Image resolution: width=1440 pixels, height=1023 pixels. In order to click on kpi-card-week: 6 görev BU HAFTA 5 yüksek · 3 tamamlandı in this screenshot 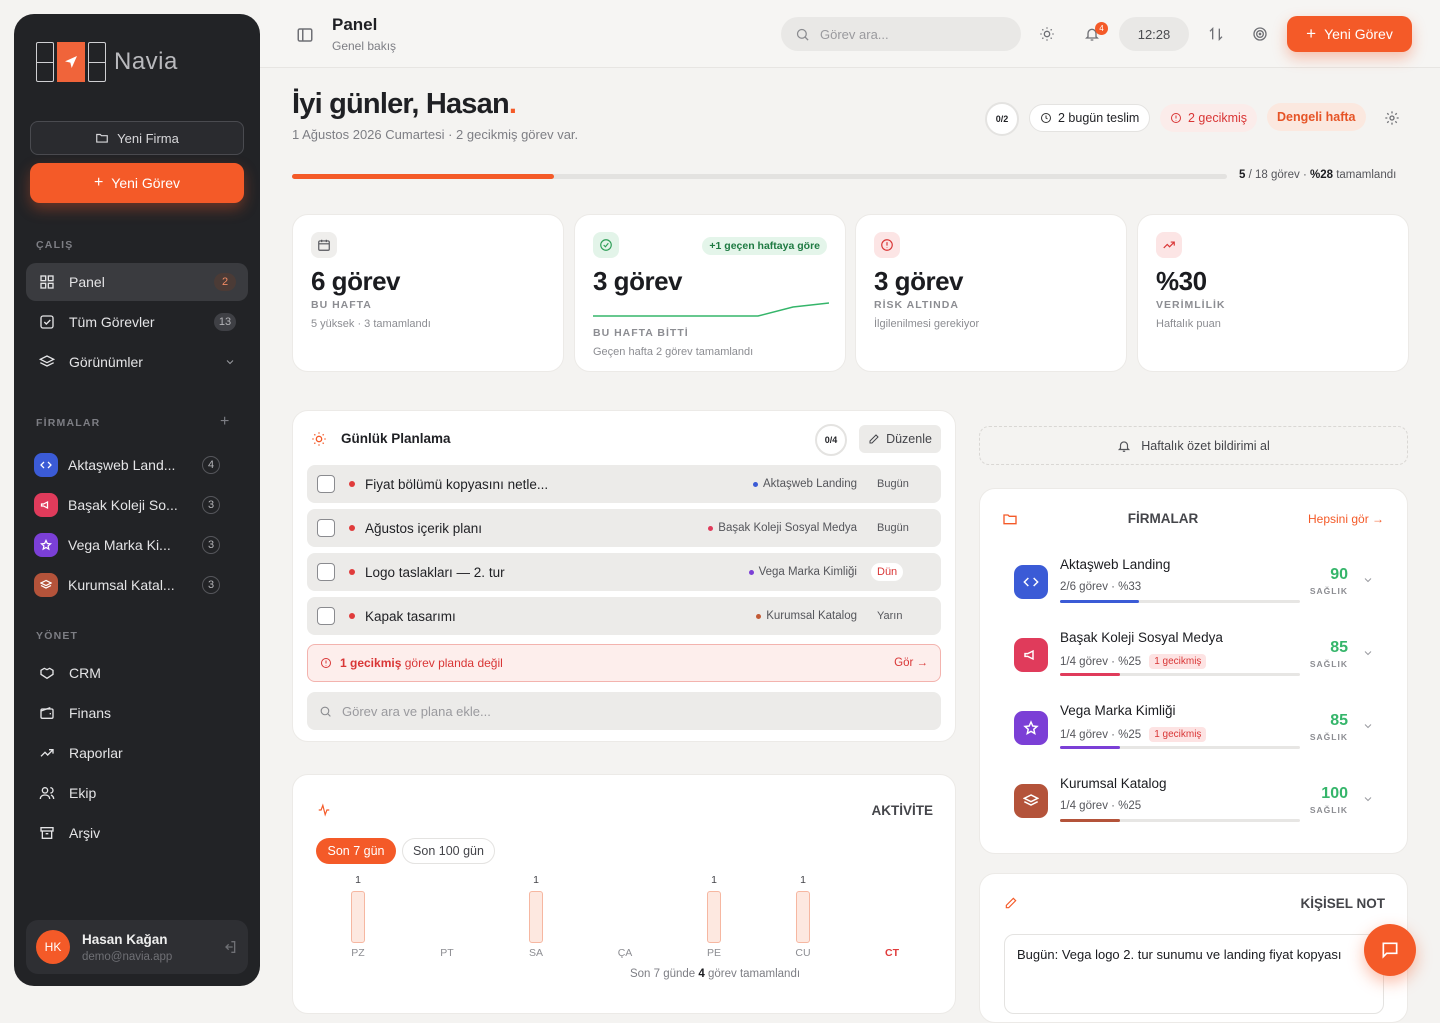, I will do `click(428, 293)`.